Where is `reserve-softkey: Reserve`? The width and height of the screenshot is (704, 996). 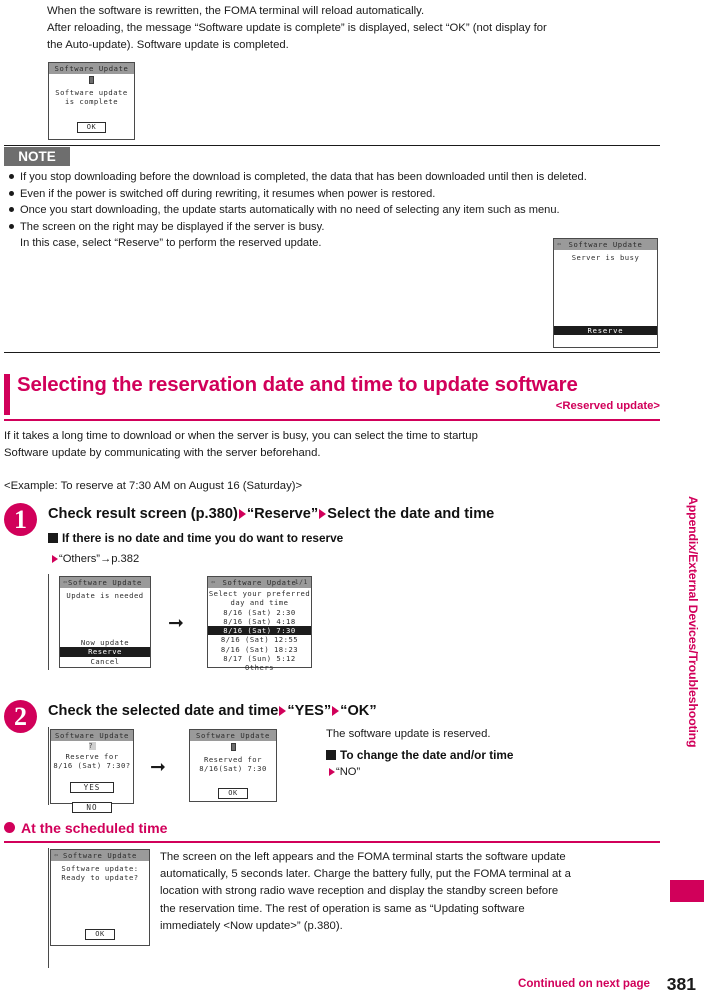
reserve-softkey: Reserve is located at coordinates (605, 330).